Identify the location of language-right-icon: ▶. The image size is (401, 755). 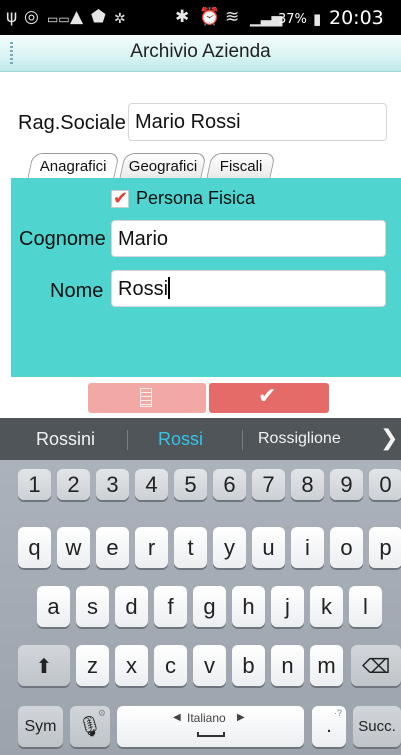
(241, 717).